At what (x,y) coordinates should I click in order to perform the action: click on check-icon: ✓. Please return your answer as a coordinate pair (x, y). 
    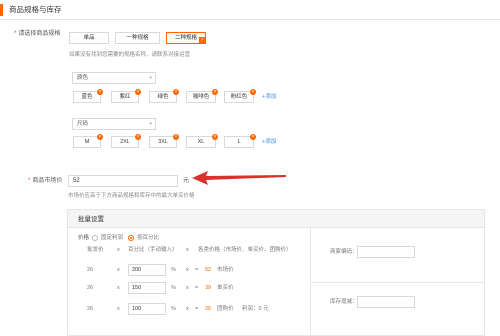
    Looking at the image, I should click on (202, 40).